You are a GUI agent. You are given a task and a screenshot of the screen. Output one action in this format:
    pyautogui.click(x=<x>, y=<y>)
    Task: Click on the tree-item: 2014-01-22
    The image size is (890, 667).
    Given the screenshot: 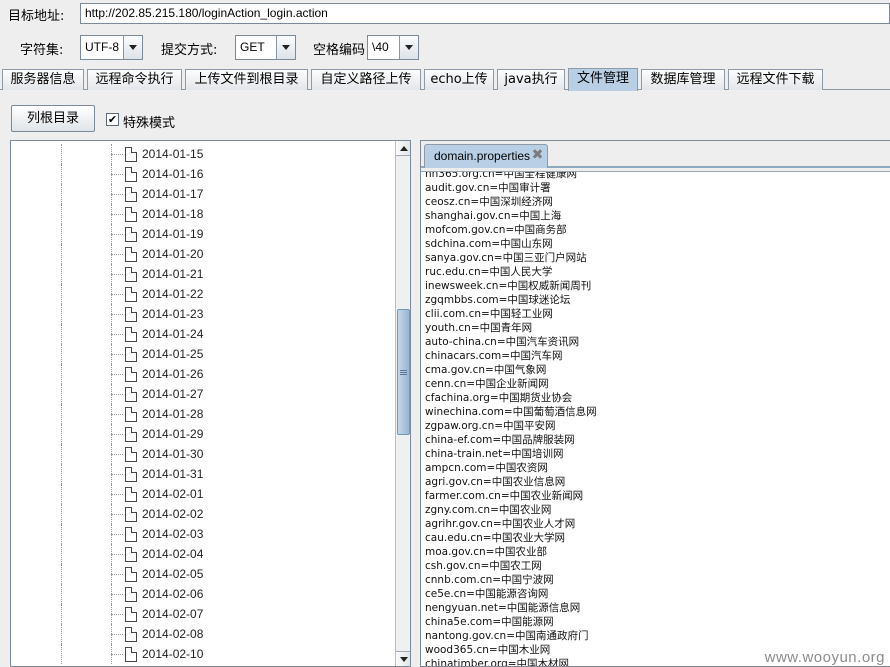 What is the action you would take?
    pyautogui.click(x=203, y=294)
    